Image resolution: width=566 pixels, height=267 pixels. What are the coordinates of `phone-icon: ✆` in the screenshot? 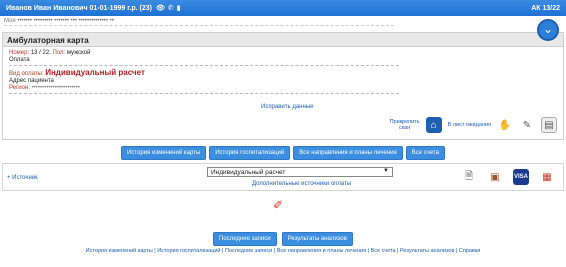 It's located at (171, 8).